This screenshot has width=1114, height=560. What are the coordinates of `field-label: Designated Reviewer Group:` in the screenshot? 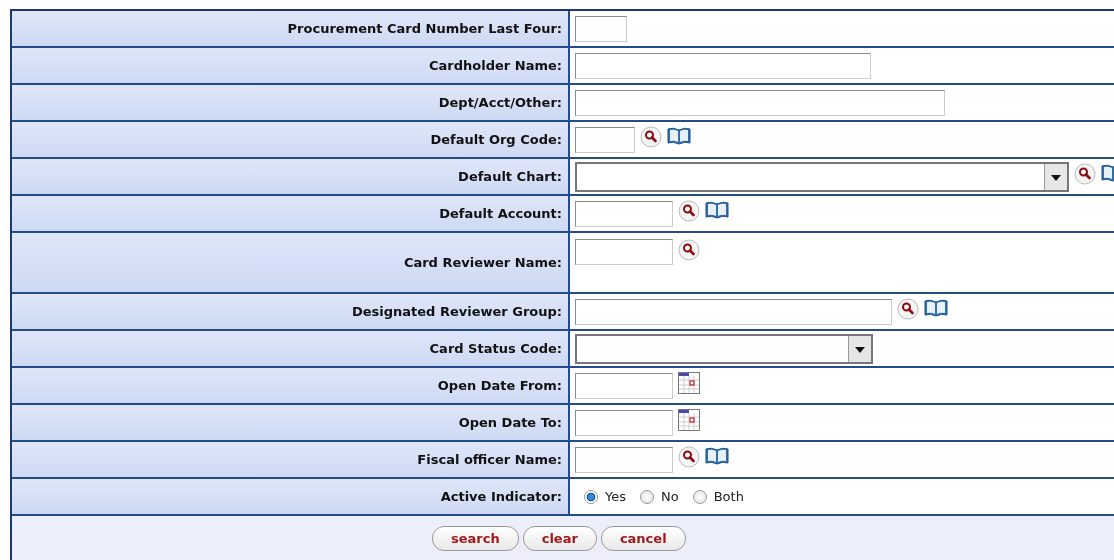 It's located at (291, 311).